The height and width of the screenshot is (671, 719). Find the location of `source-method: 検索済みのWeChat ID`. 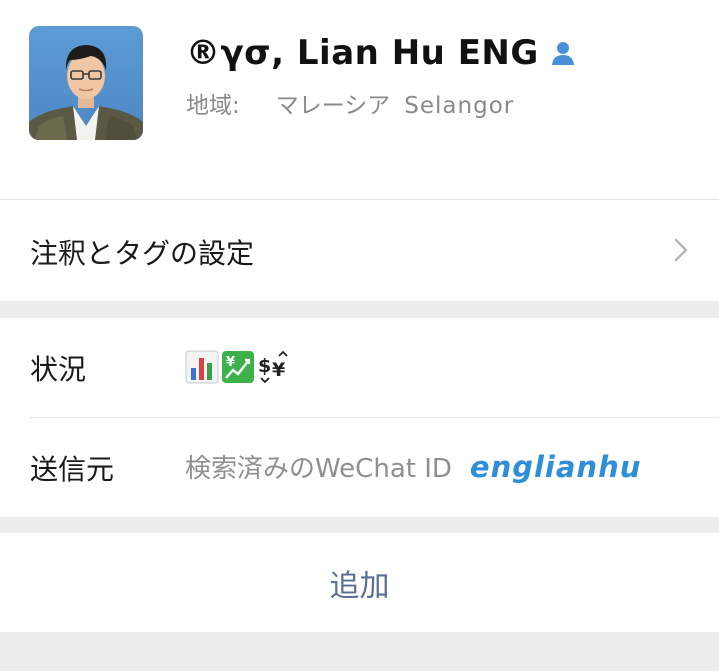

source-method: 検索済みのWeChat ID is located at coordinates (318, 469).